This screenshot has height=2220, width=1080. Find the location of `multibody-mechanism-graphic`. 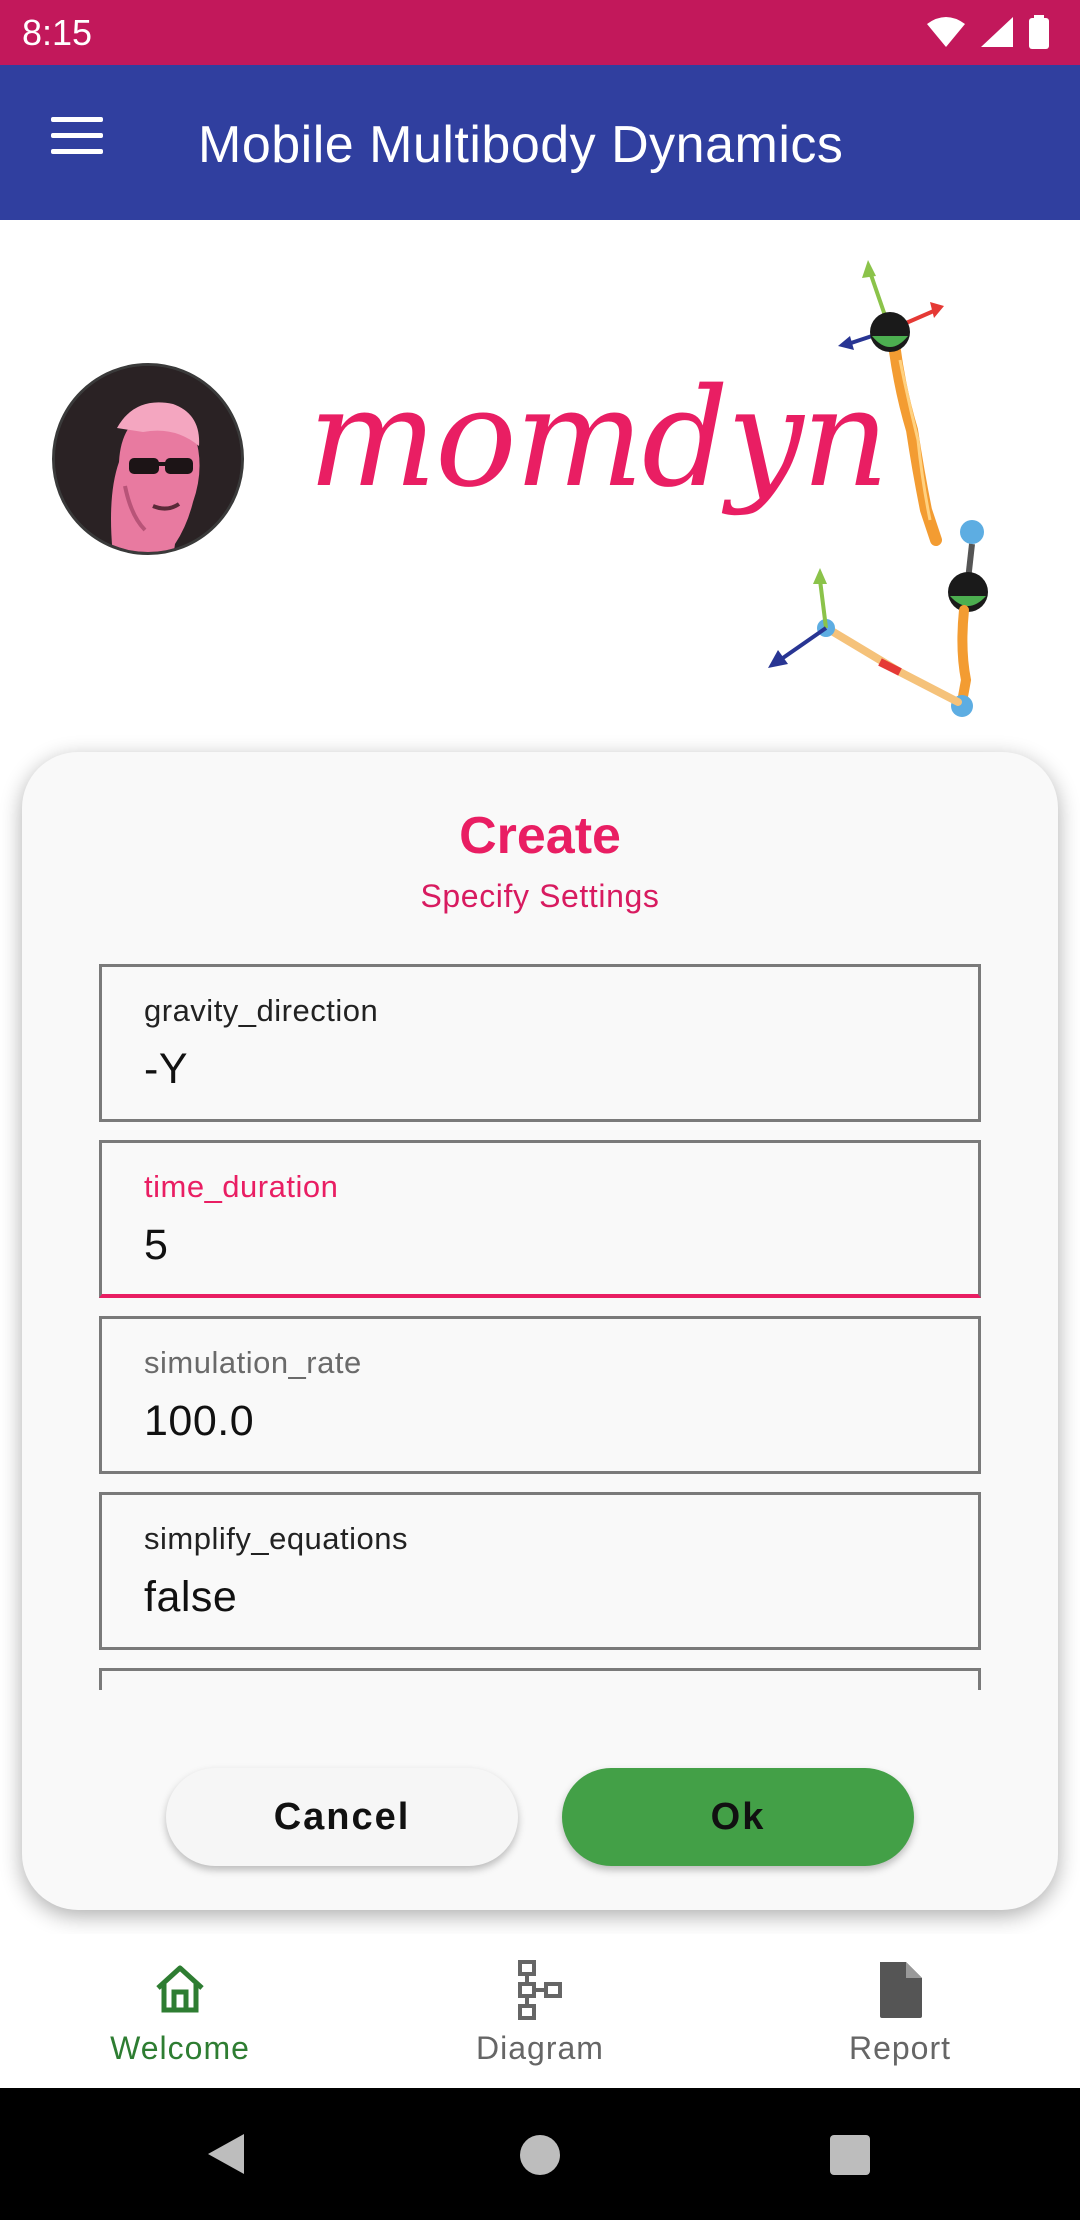

multibody-mechanism-graphic is located at coordinates (878, 488).